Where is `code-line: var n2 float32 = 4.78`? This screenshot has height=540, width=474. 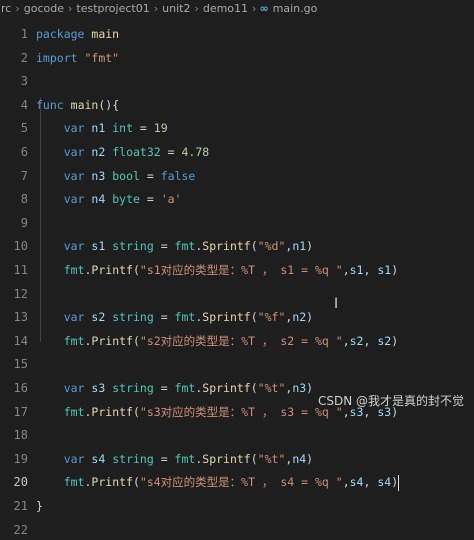
code-line: var n2 float32 = 4.78 is located at coordinates (122, 152).